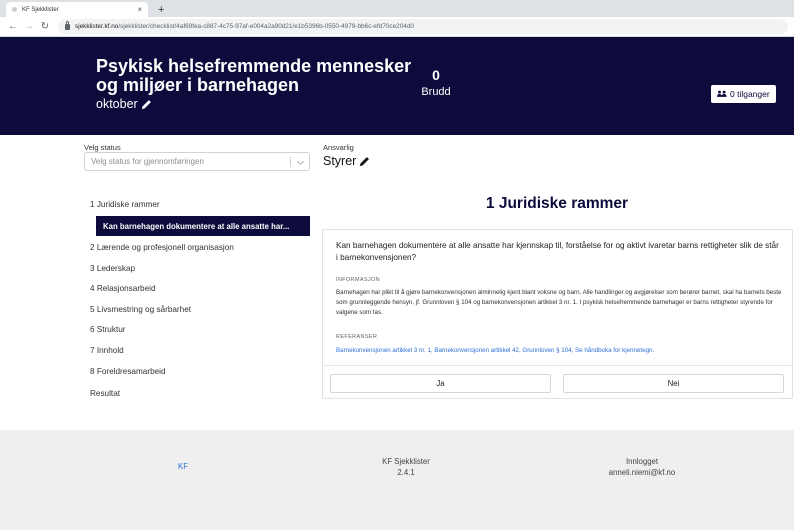 The width and height of the screenshot is (794, 530). What do you see at coordinates (722, 93) in the screenshot?
I see `users-icon` at bounding box center [722, 93].